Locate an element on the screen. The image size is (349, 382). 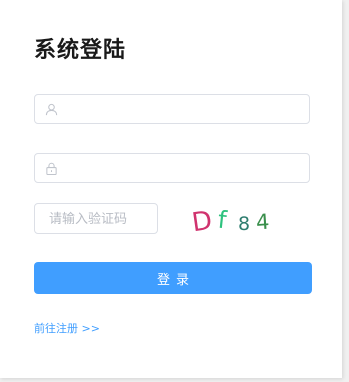
captcha-char: 8 is located at coordinates (244, 224).